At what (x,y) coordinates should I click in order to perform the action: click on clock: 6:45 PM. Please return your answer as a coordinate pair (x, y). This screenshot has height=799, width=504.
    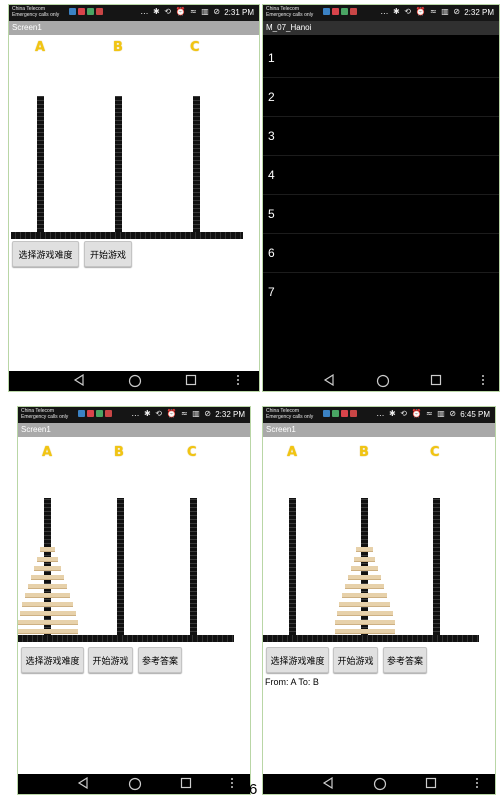
    Looking at the image, I should click on (475, 414).